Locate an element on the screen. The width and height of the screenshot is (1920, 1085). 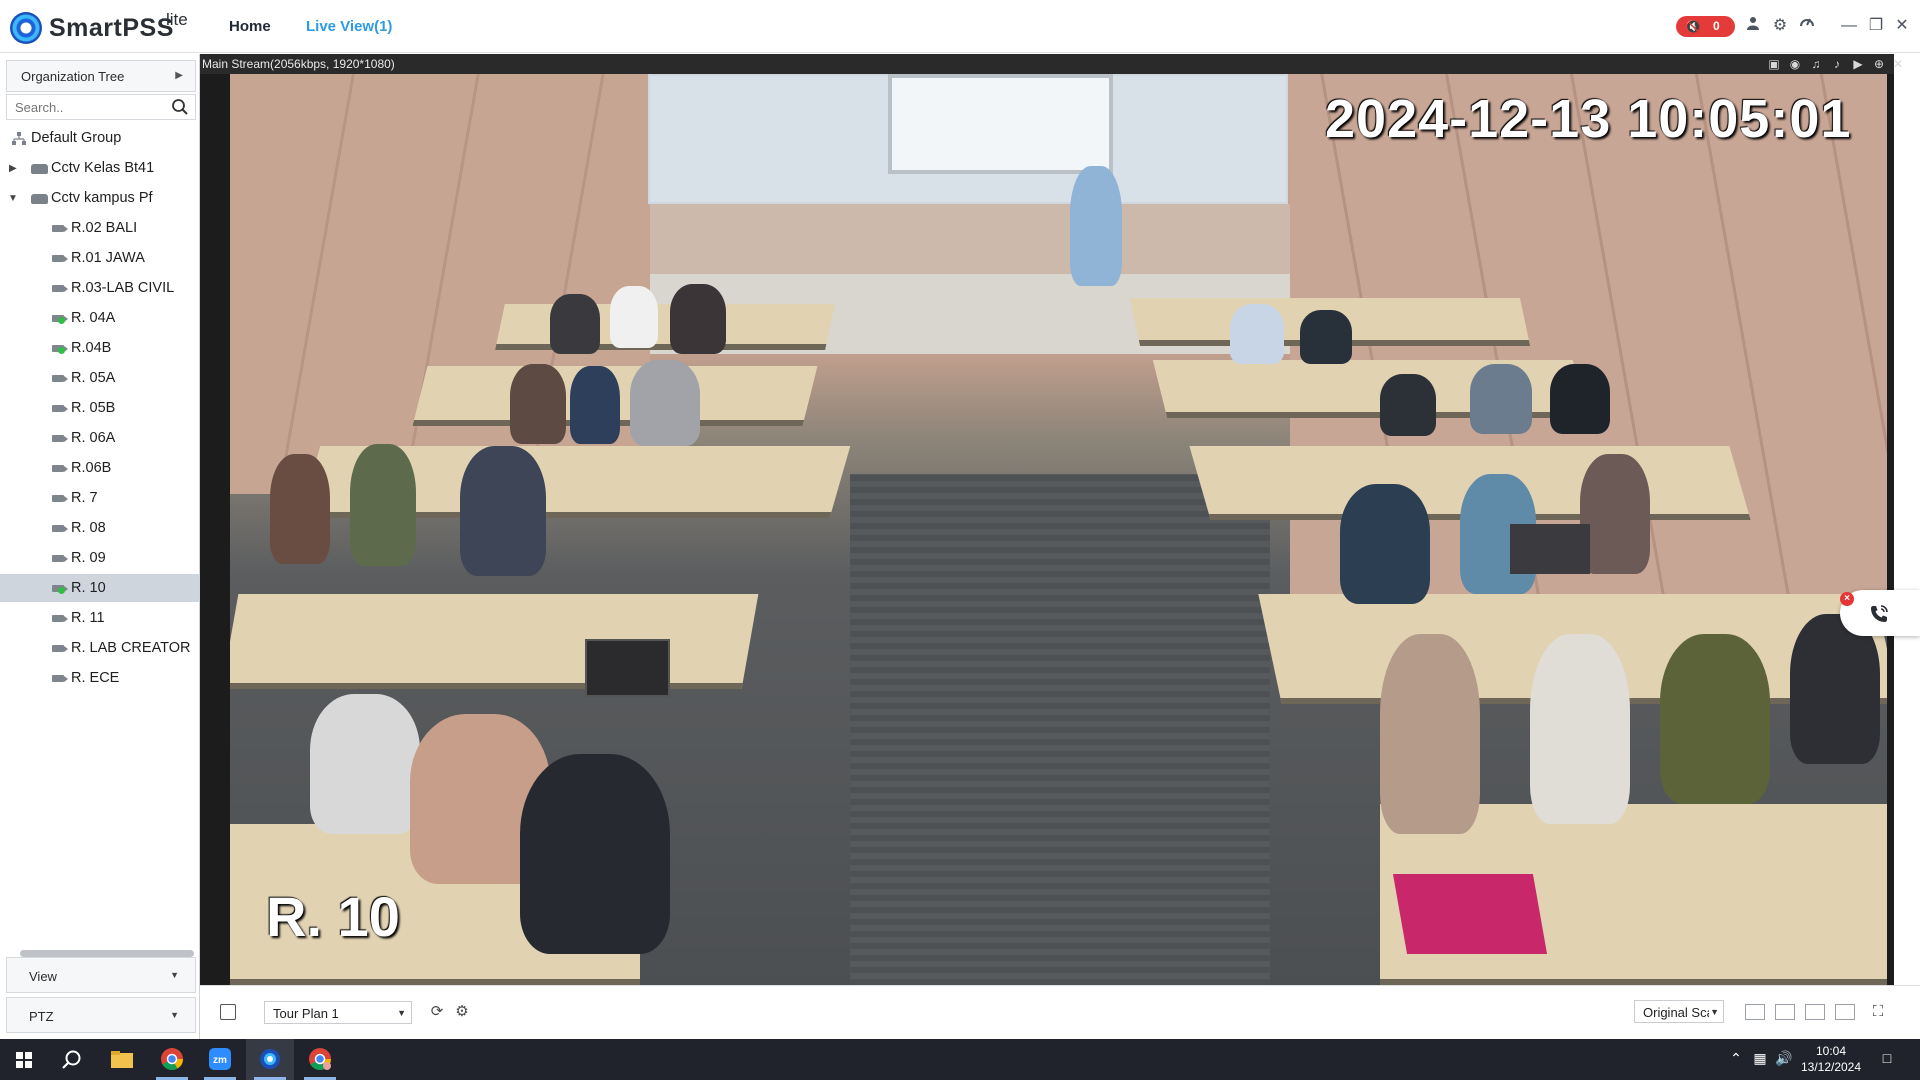
live-view-toolbar: Tour Plan 1 ▼ ⟳ ⚙ Original Scale ▼ ⛶ is located at coordinates (1060, 1012).